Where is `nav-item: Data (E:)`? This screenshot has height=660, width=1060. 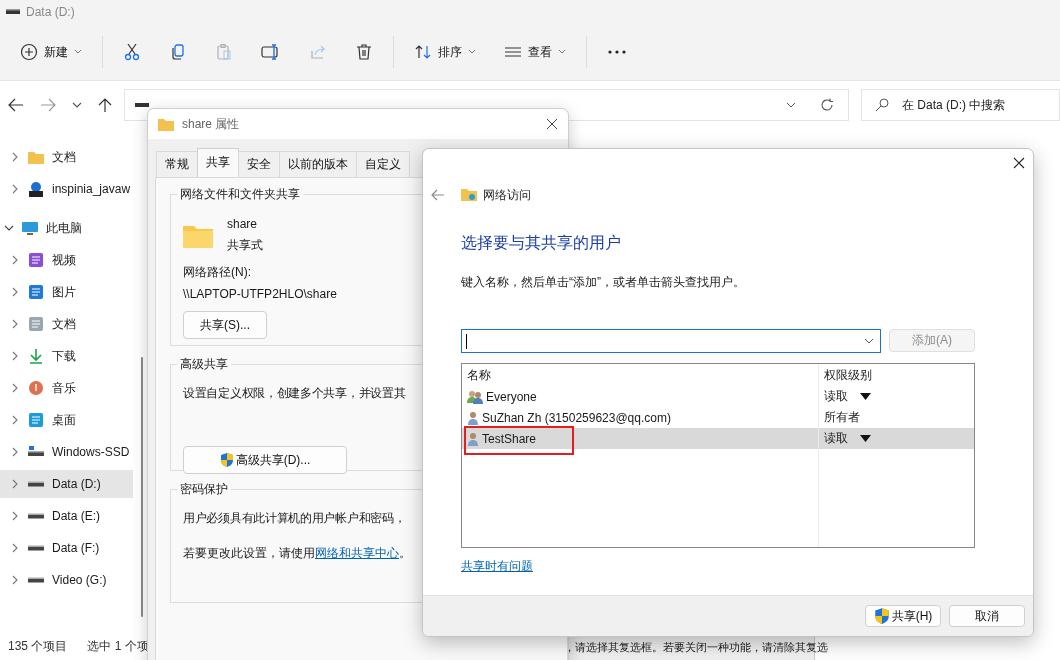
nav-item: Data (E:) is located at coordinates (66, 516).